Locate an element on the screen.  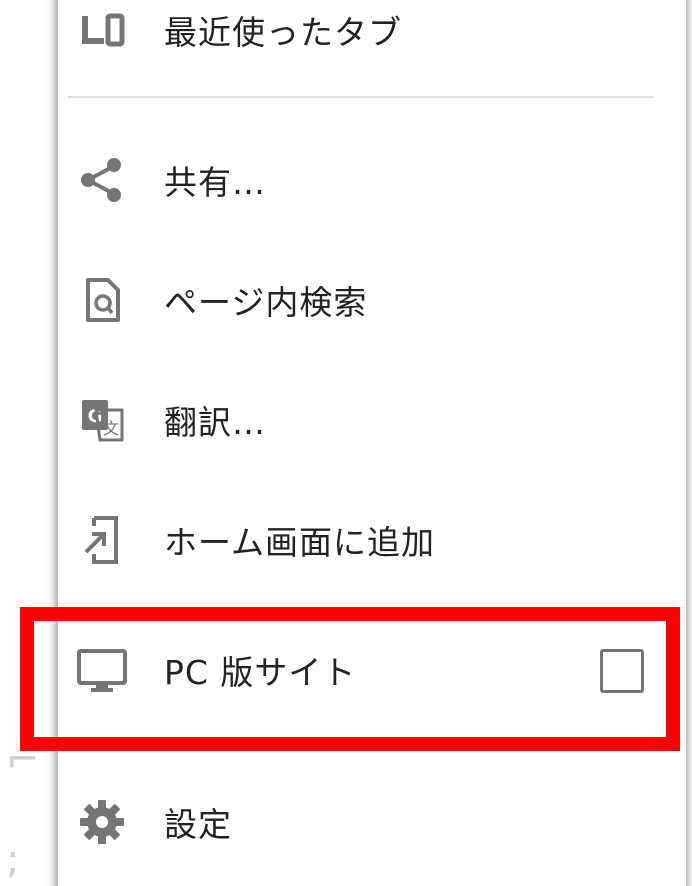
menu-item-recent-tabs: 最近使ったタブ is located at coordinates (372, 45).